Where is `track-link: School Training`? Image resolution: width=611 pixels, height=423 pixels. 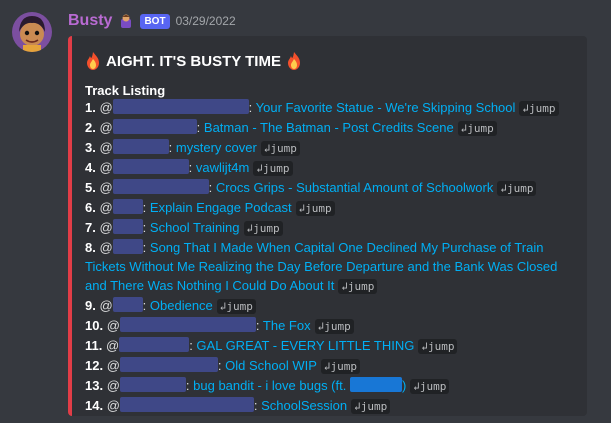 track-link: School Training is located at coordinates (195, 227).